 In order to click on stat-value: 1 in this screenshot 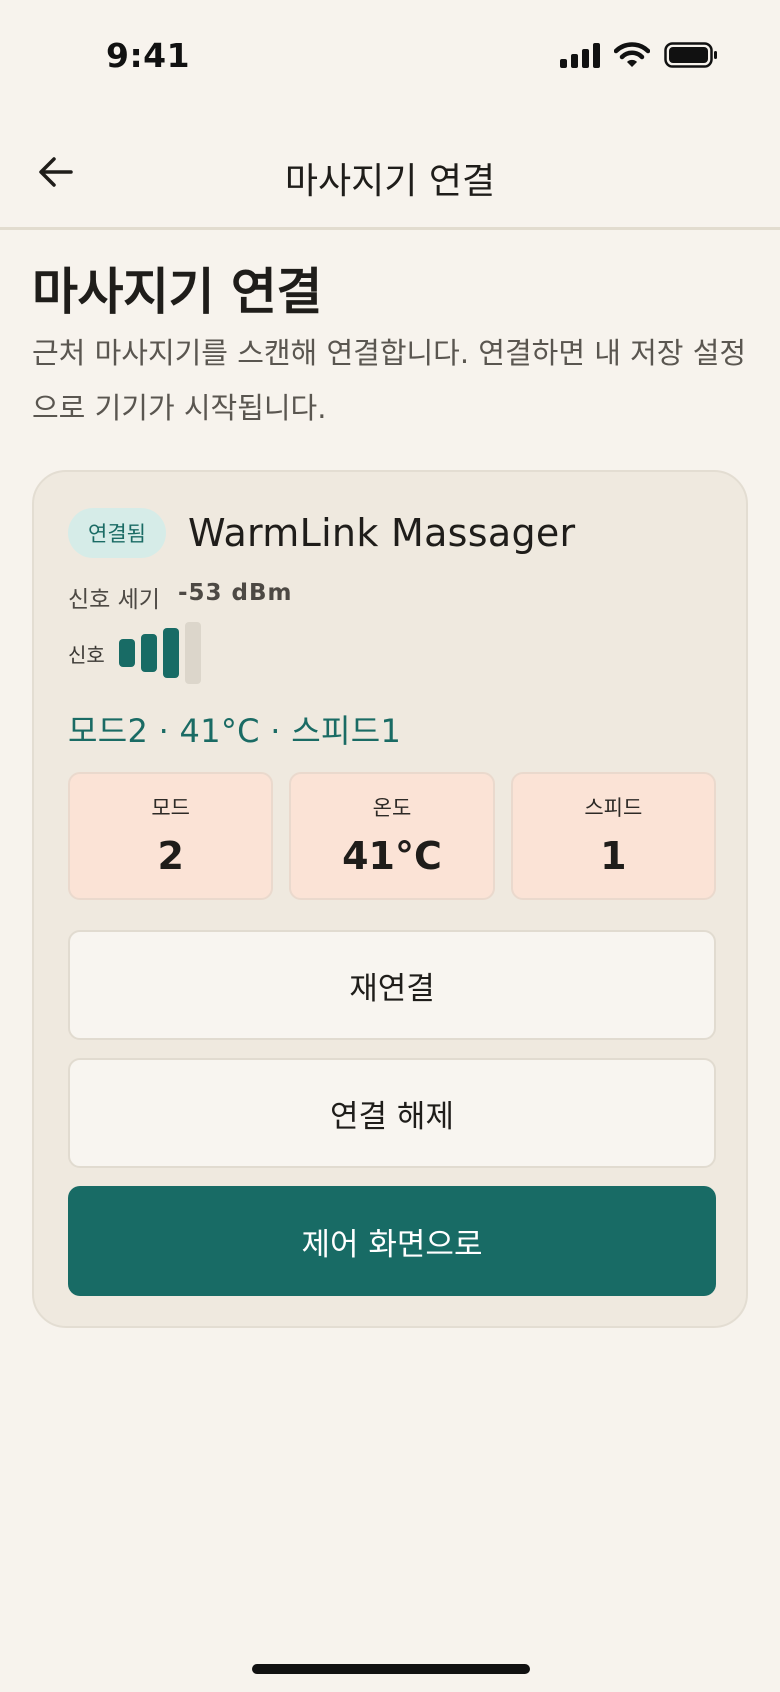, I will do `click(613, 856)`.